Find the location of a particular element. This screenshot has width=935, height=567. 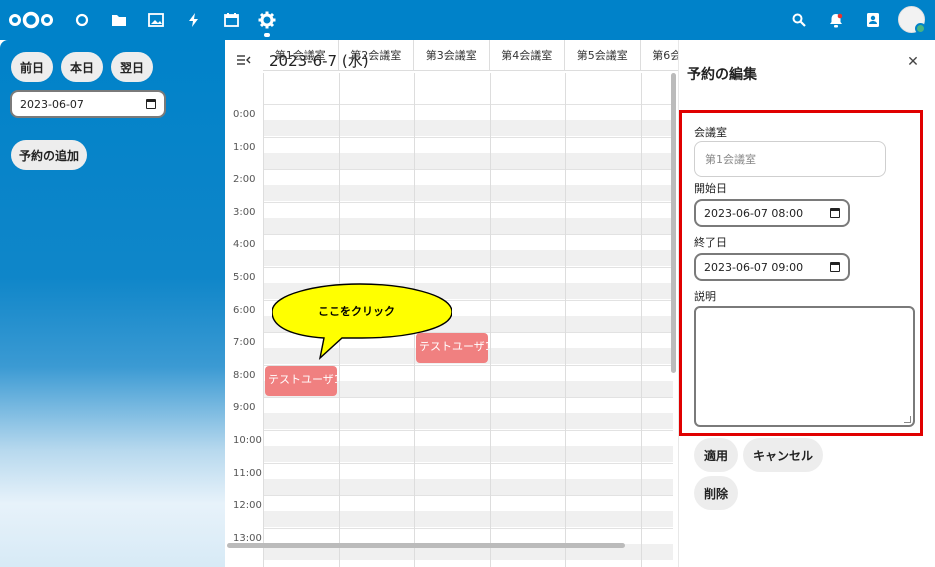

time-label: 2:00 is located at coordinates (244, 180).